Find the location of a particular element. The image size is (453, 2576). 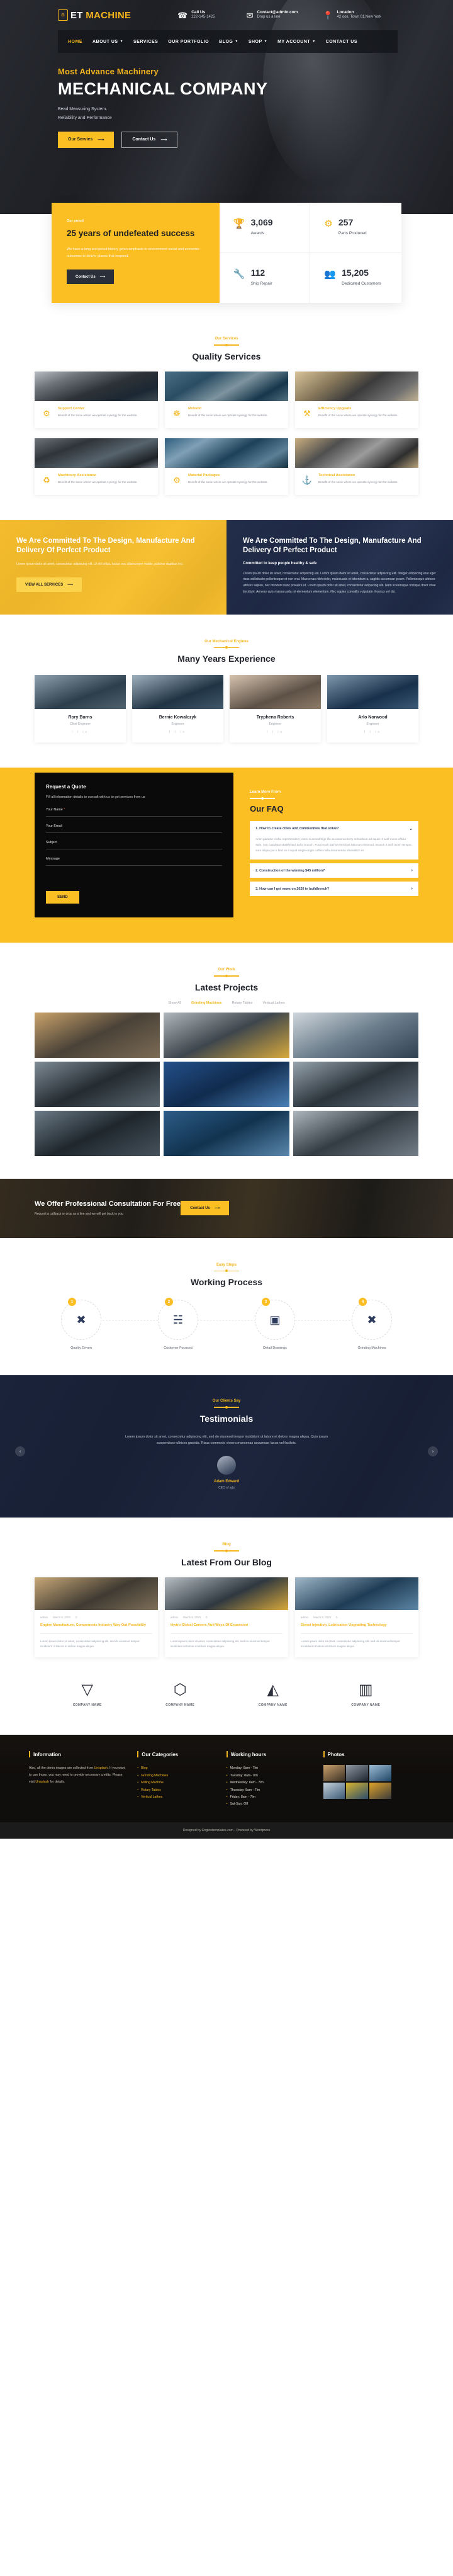

header-contact-location: 📍 Location 42 oos, Town 01,New York is located at coordinates (352, 15).